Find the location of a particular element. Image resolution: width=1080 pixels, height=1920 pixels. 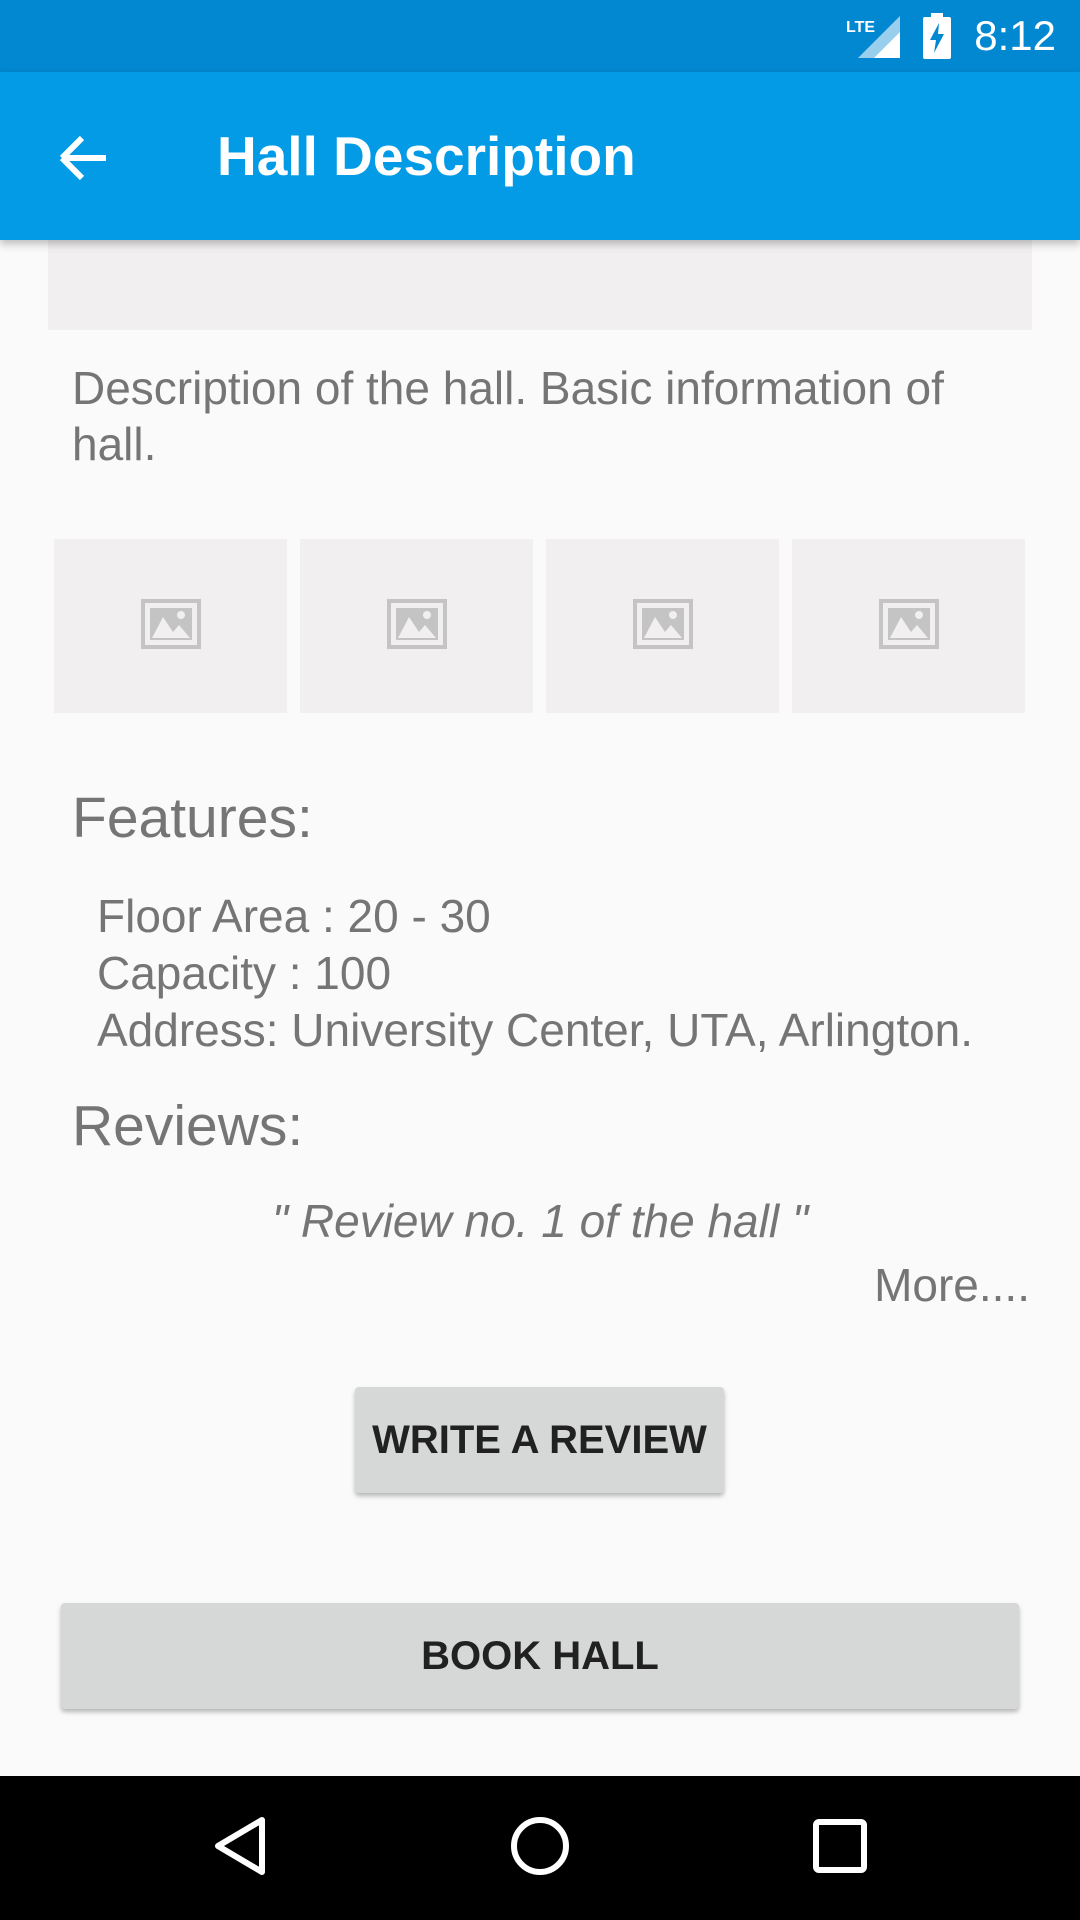

features-heading: Features: is located at coordinates (192, 818).